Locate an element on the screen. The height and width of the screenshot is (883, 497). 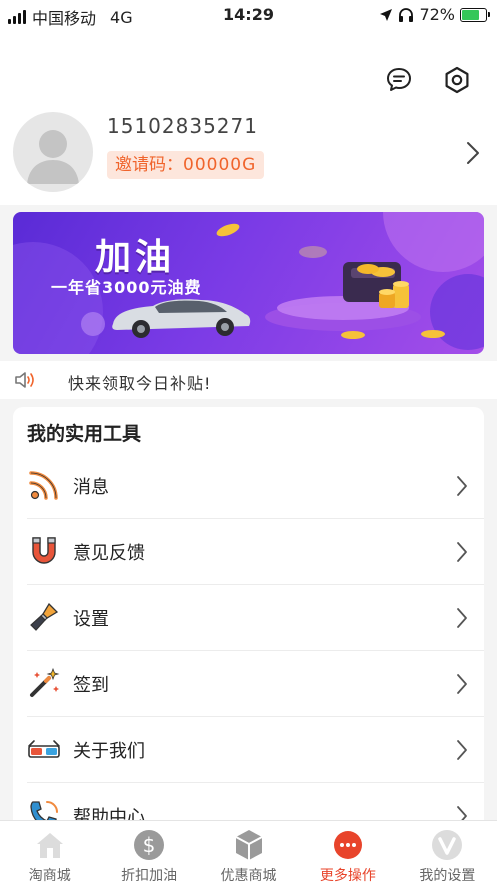
banner-title: 加油 is located at coordinates (135, 257).